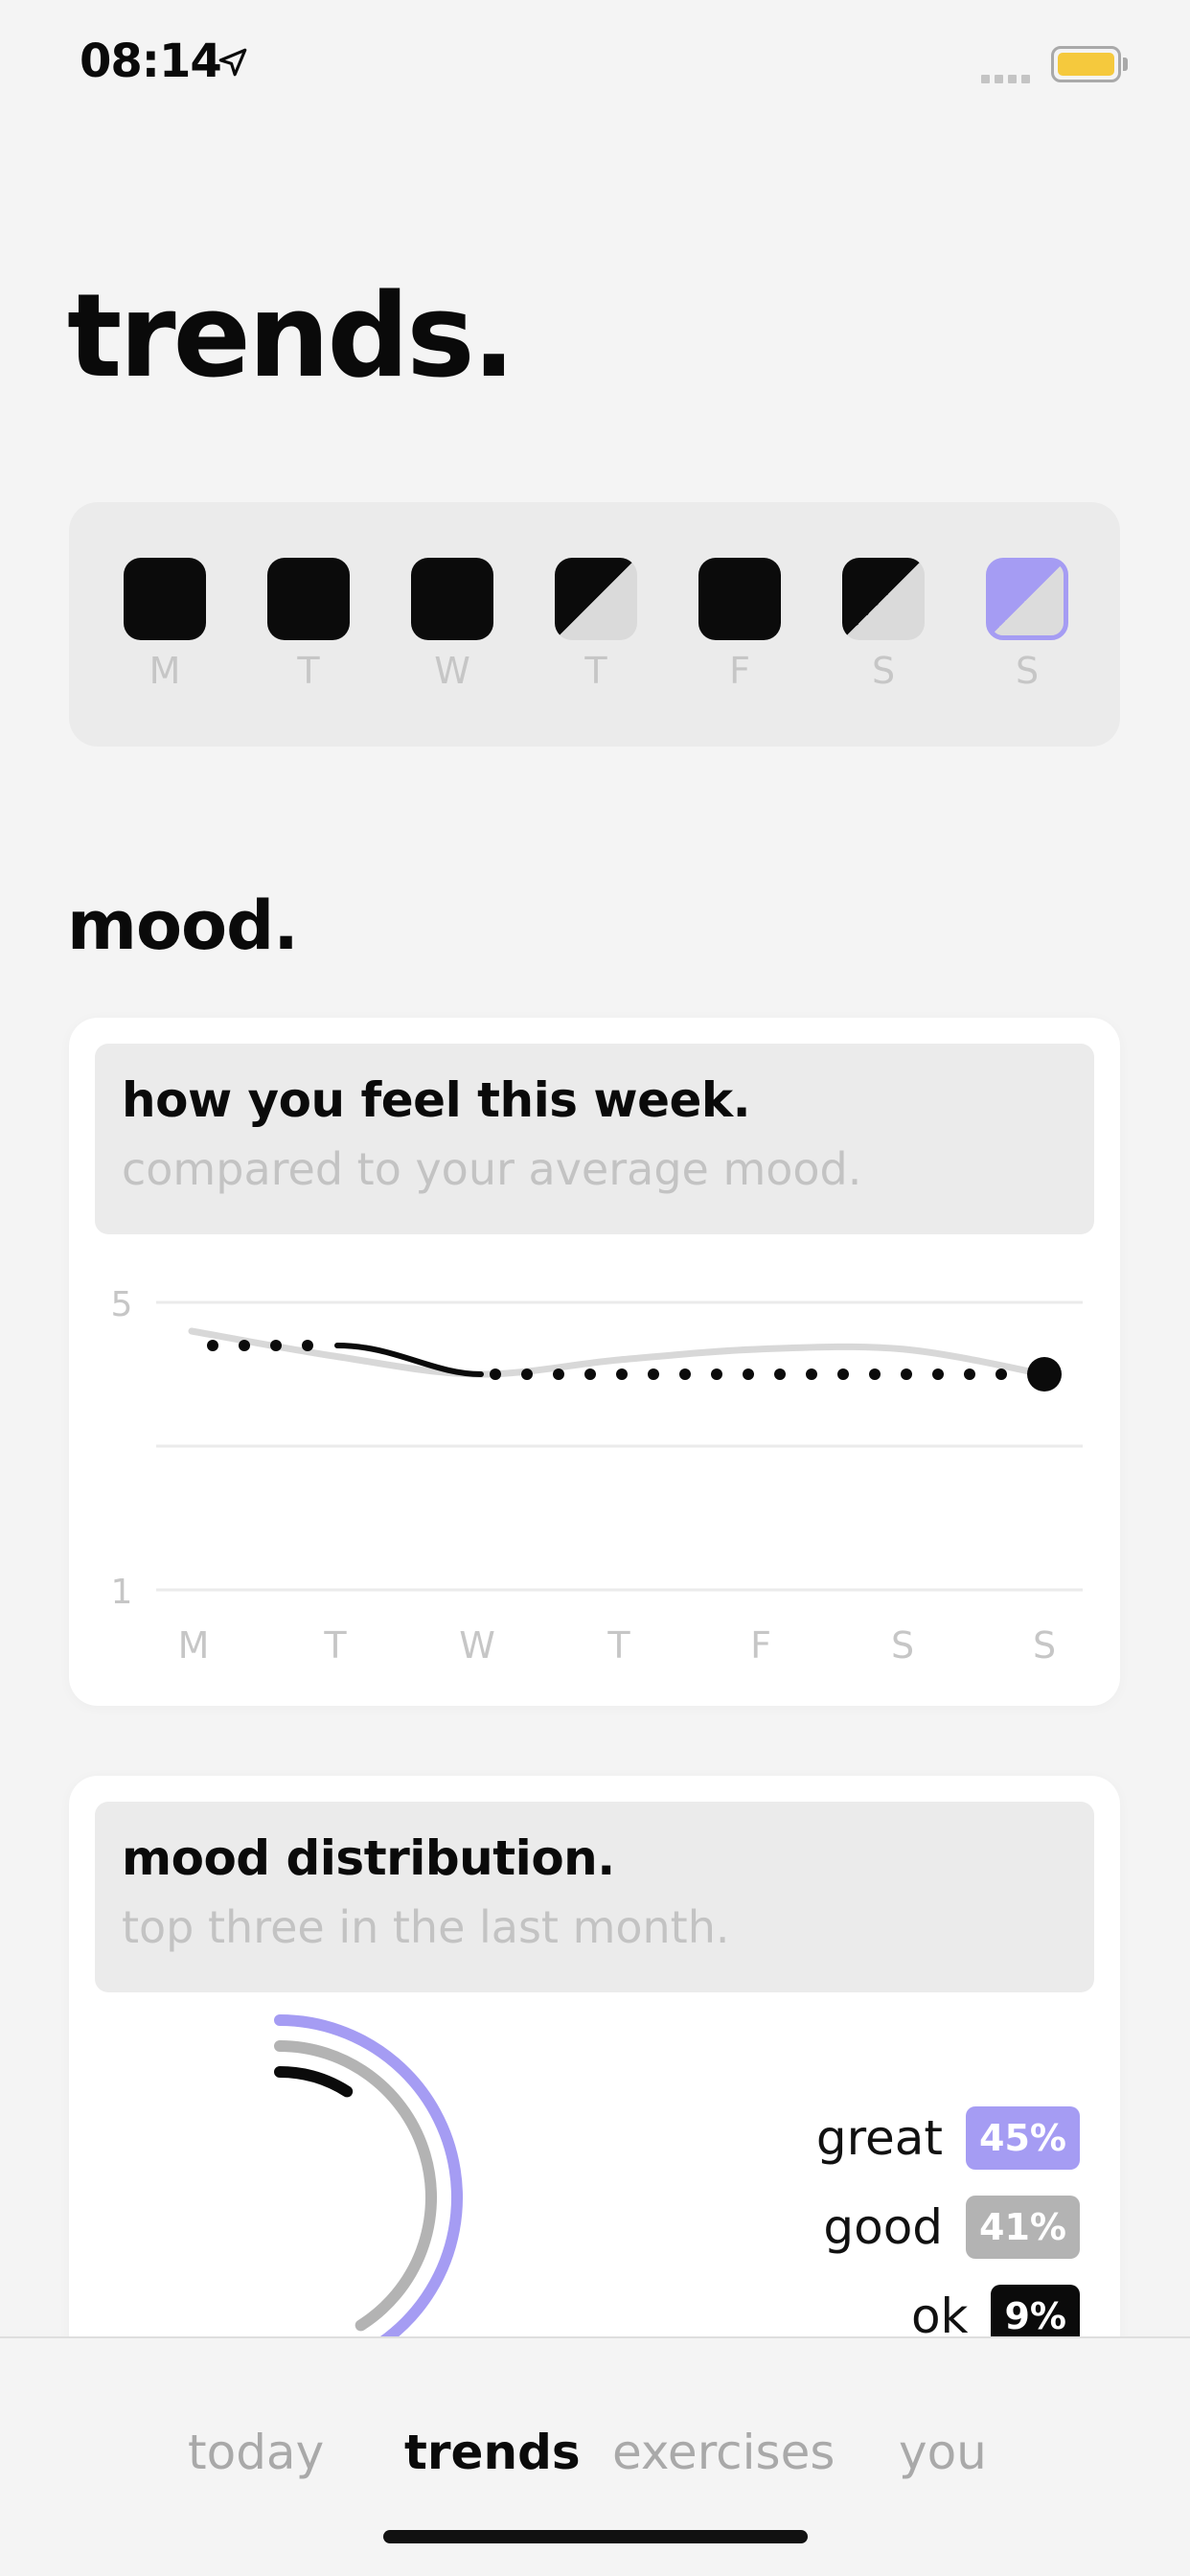 Image resolution: width=1190 pixels, height=2576 pixels. I want to click on day-monday: M, so click(165, 625).